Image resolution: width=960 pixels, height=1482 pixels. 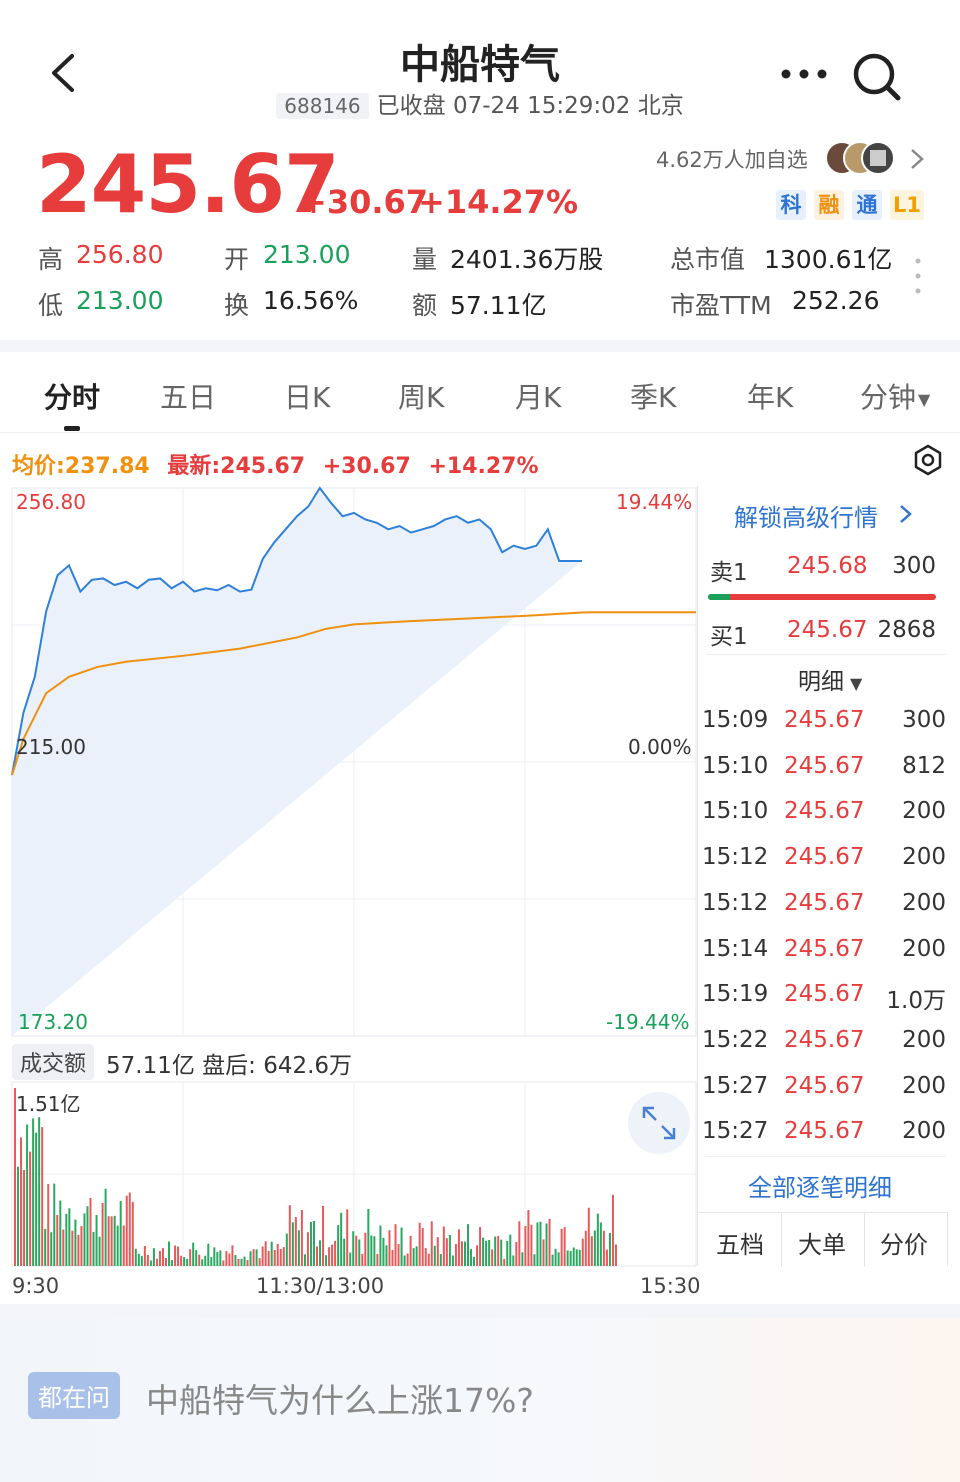 I want to click on more-stats-icon, so click(x=918, y=276).